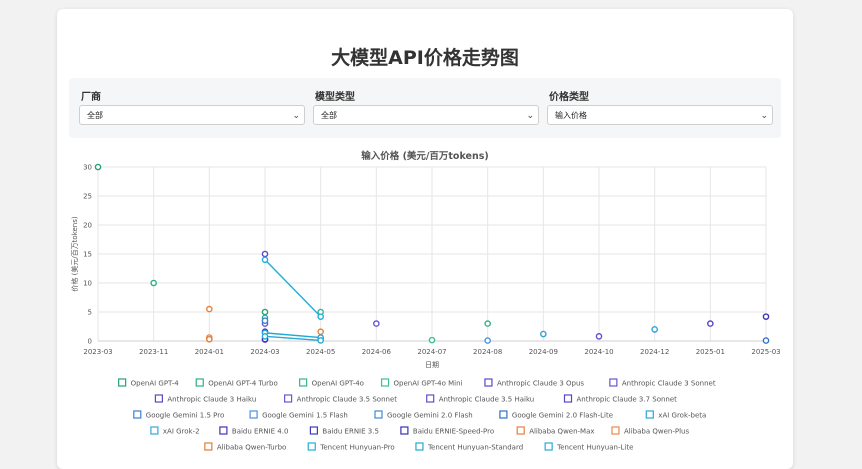  What do you see at coordinates (447, 431) in the screenshot?
I see `legend-item: Baidu ERNIE-Speed-Pro` at bounding box center [447, 431].